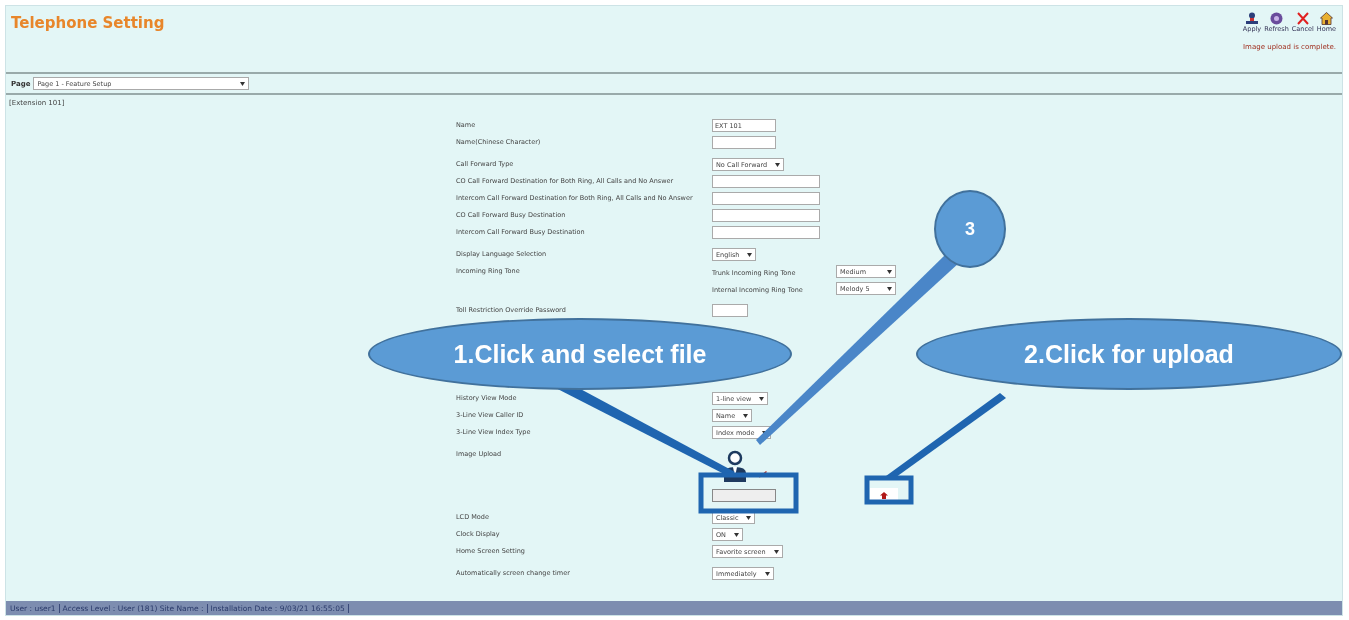 The image size is (1349, 620). Describe the element at coordinates (1326, 18) in the screenshot. I see `home-icon` at that location.